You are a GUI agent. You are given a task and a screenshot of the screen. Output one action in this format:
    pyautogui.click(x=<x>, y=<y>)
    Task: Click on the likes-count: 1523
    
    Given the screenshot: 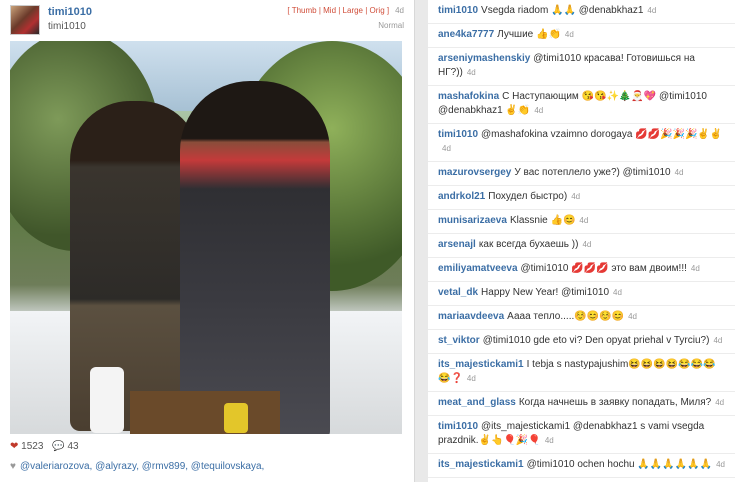 What is the action you would take?
    pyautogui.click(x=32, y=446)
    